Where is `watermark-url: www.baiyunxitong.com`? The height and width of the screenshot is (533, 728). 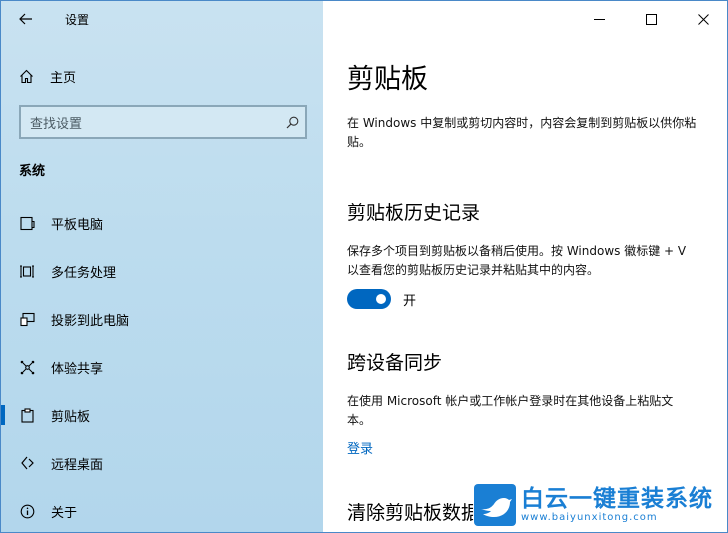 watermark-url: www.baiyunxitong.com is located at coordinates (589, 517).